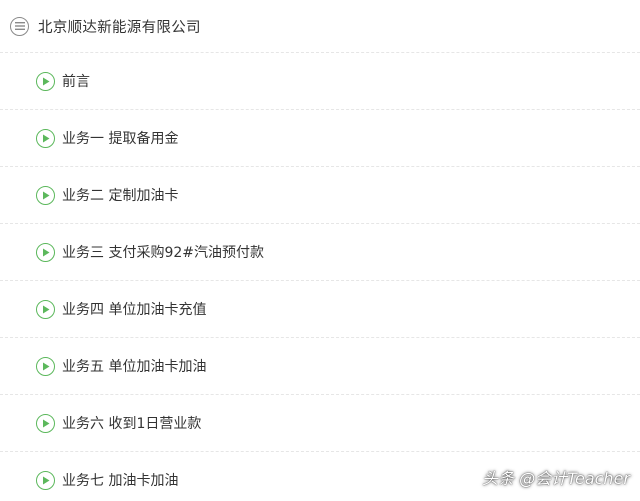 This screenshot has width=640, height=501. What do you see at coordinates (320, 137) in the screenshot?
I see `lesson-item-1: 业务一 提取备用金` at bounding box center [320, 137].